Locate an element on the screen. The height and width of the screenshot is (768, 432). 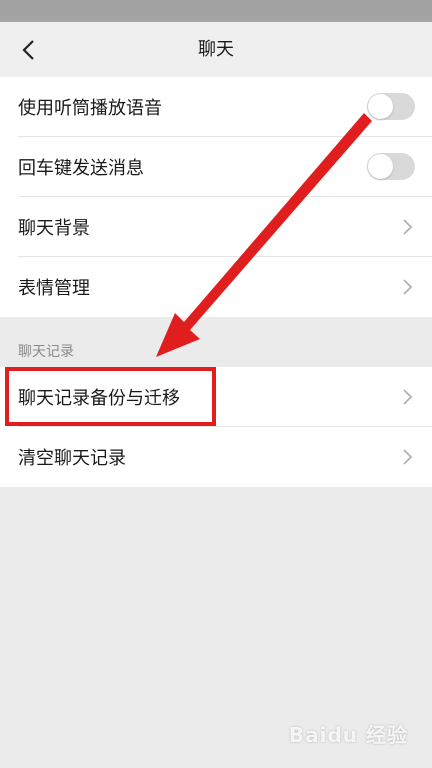
watermark: Baidu 经验 is located at coordinates (348, 735).